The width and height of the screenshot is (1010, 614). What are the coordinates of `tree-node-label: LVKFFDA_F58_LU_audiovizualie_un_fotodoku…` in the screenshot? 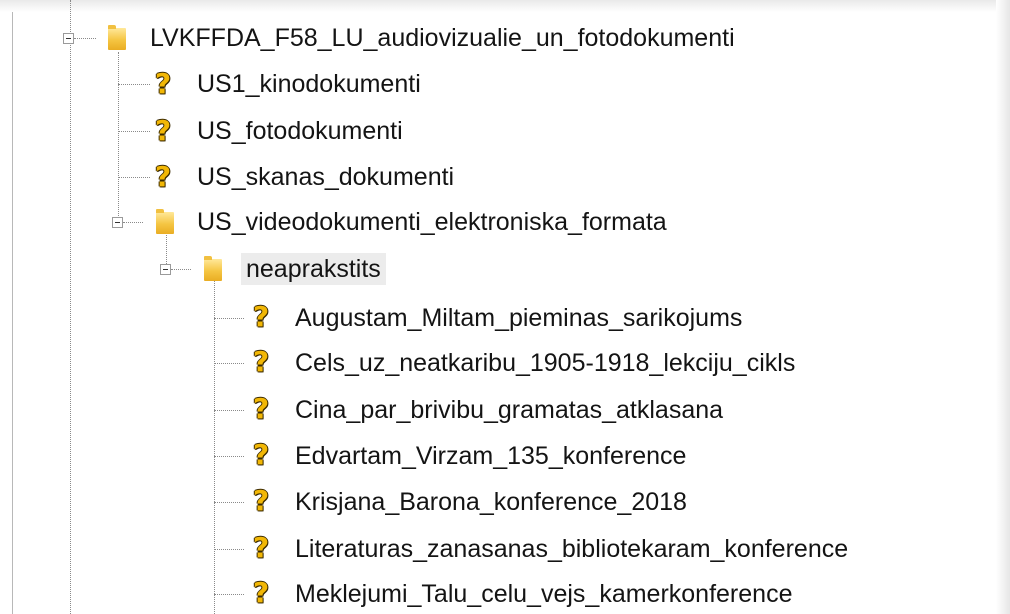 It's located at (442, 38).